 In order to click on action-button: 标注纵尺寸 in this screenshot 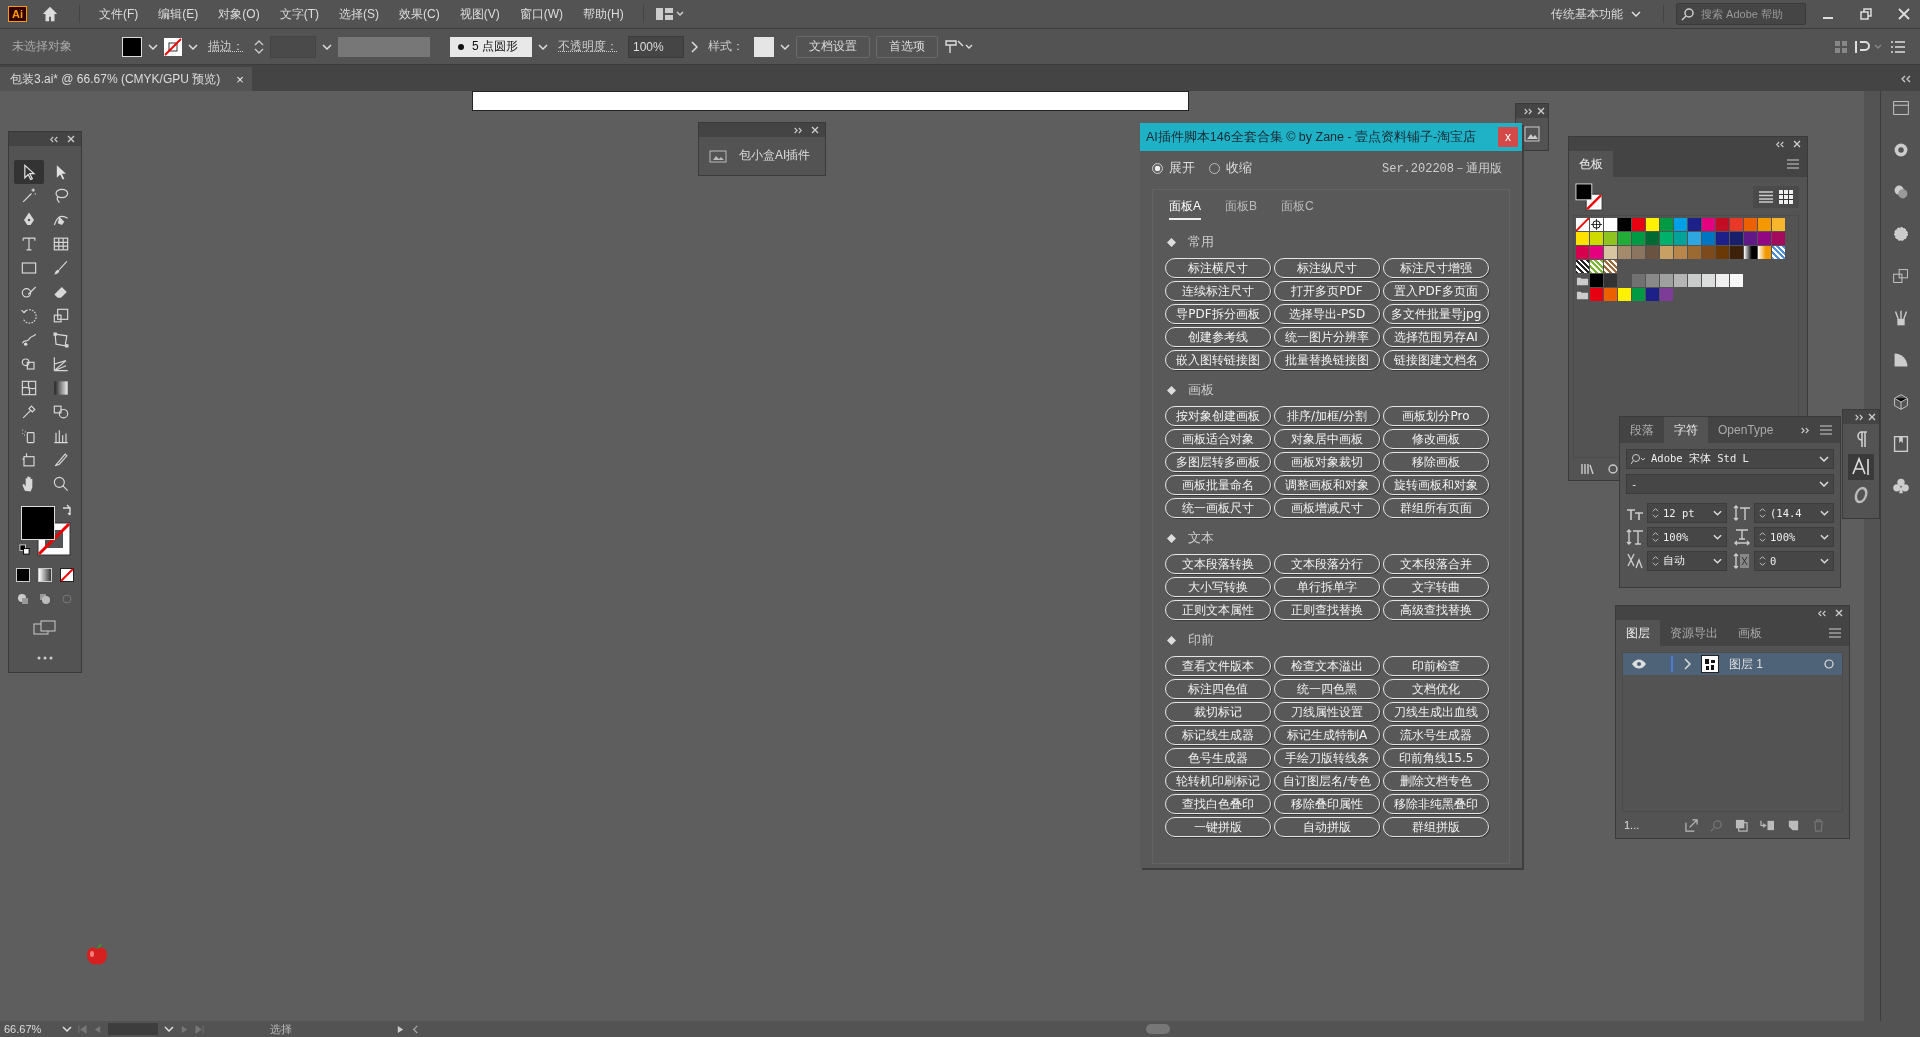, I will do `click(1327, 268)`.